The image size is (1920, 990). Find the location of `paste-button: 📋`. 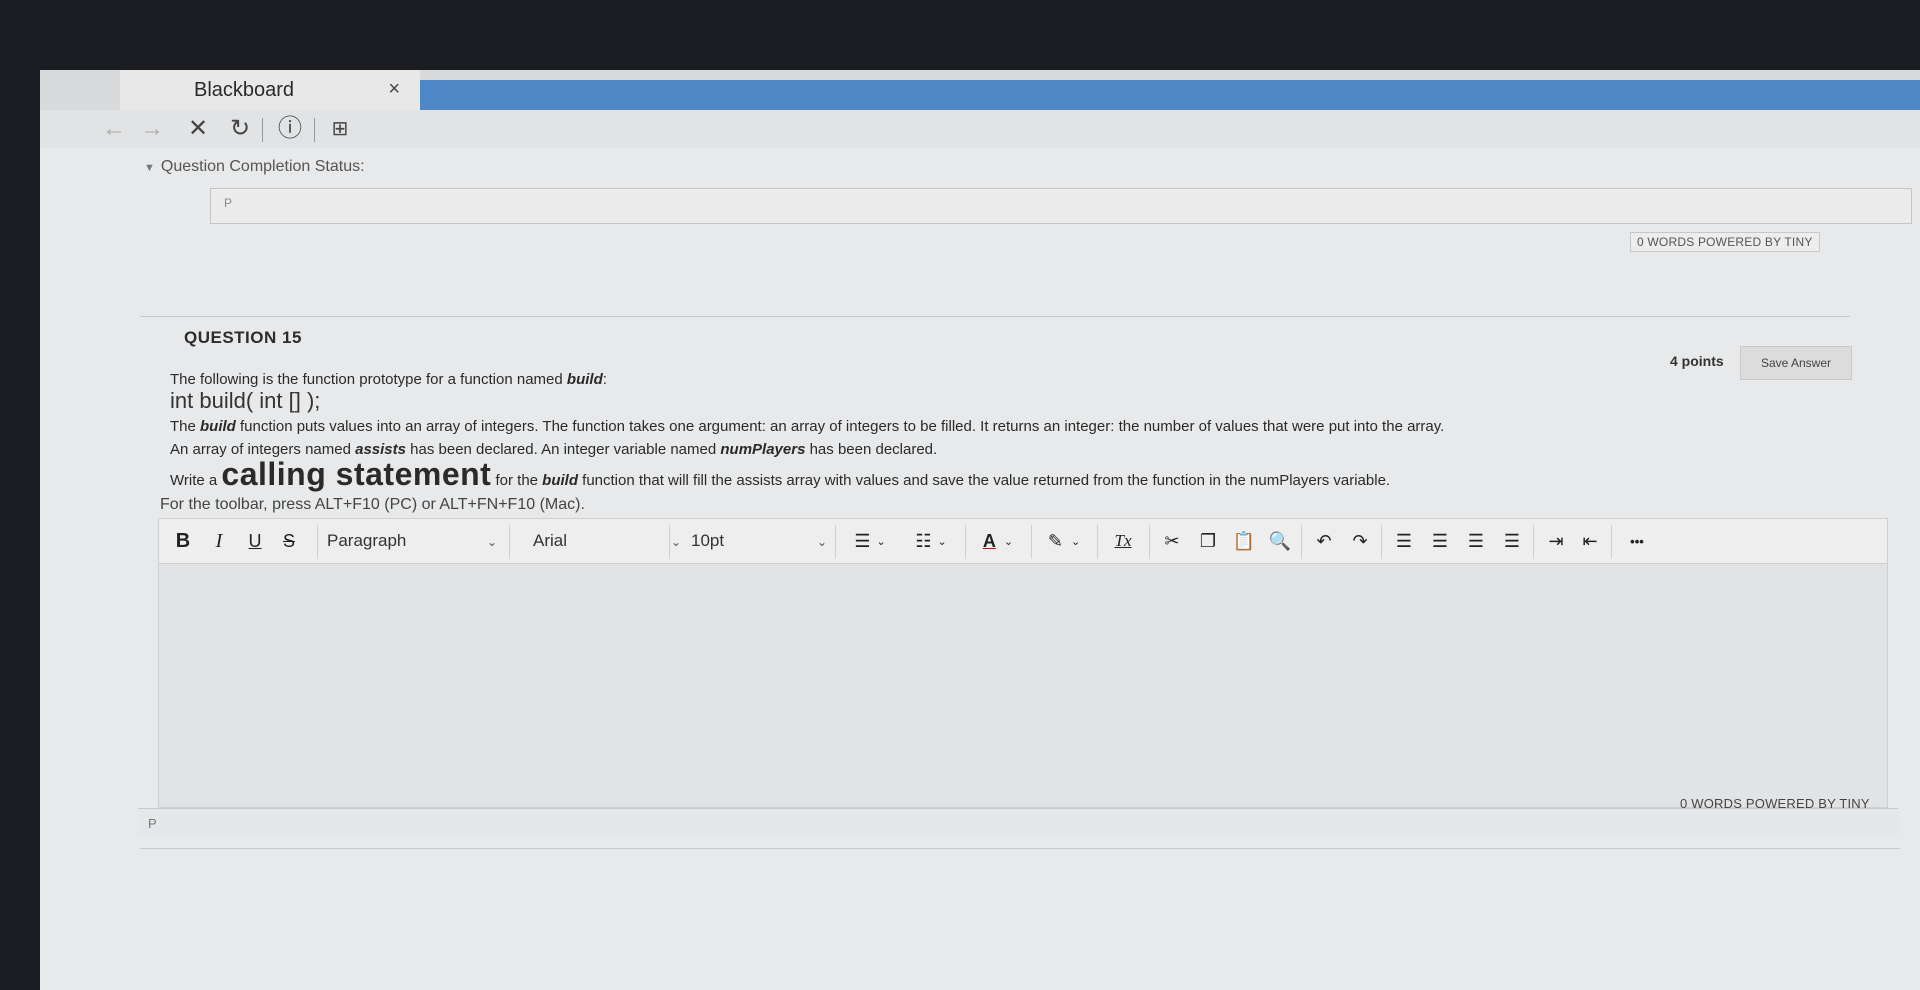

paste-button: 📋 is located at coordinates (1244, 541).